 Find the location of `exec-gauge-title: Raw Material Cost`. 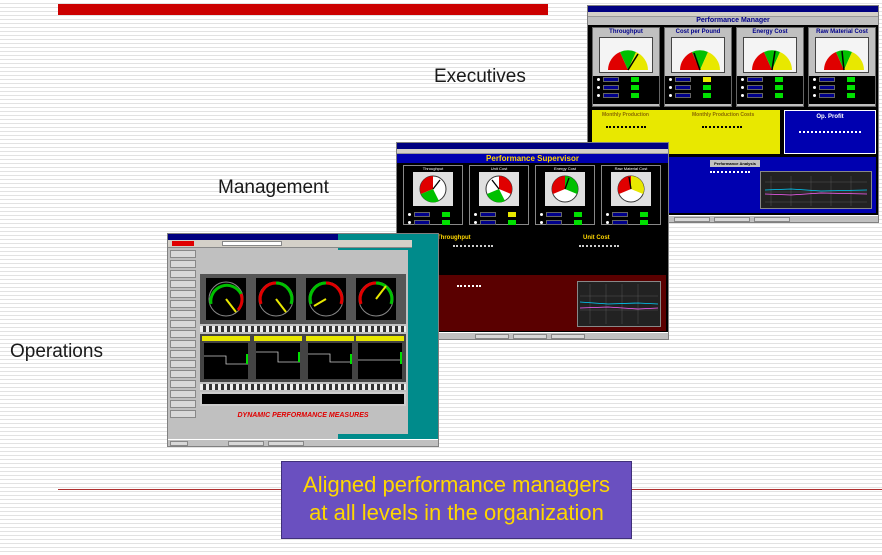

exec-gauge-title: Raw Material Cost is located at coordinates (842, 32).